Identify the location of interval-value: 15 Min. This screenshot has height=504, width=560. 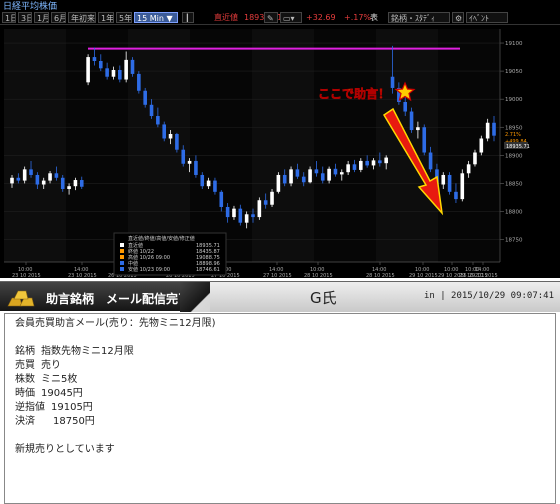
(150, 18).